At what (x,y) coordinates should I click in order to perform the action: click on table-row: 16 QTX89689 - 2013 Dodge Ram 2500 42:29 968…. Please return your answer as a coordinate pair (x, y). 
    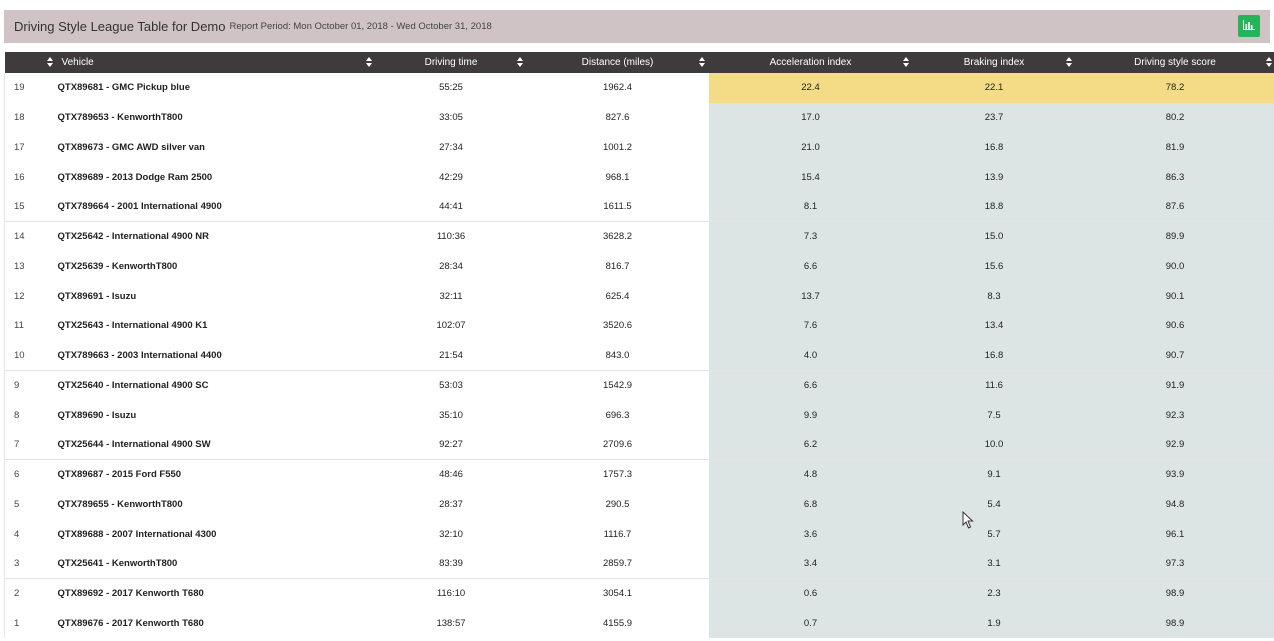
    Looking at the image, I should click on (639, 177).